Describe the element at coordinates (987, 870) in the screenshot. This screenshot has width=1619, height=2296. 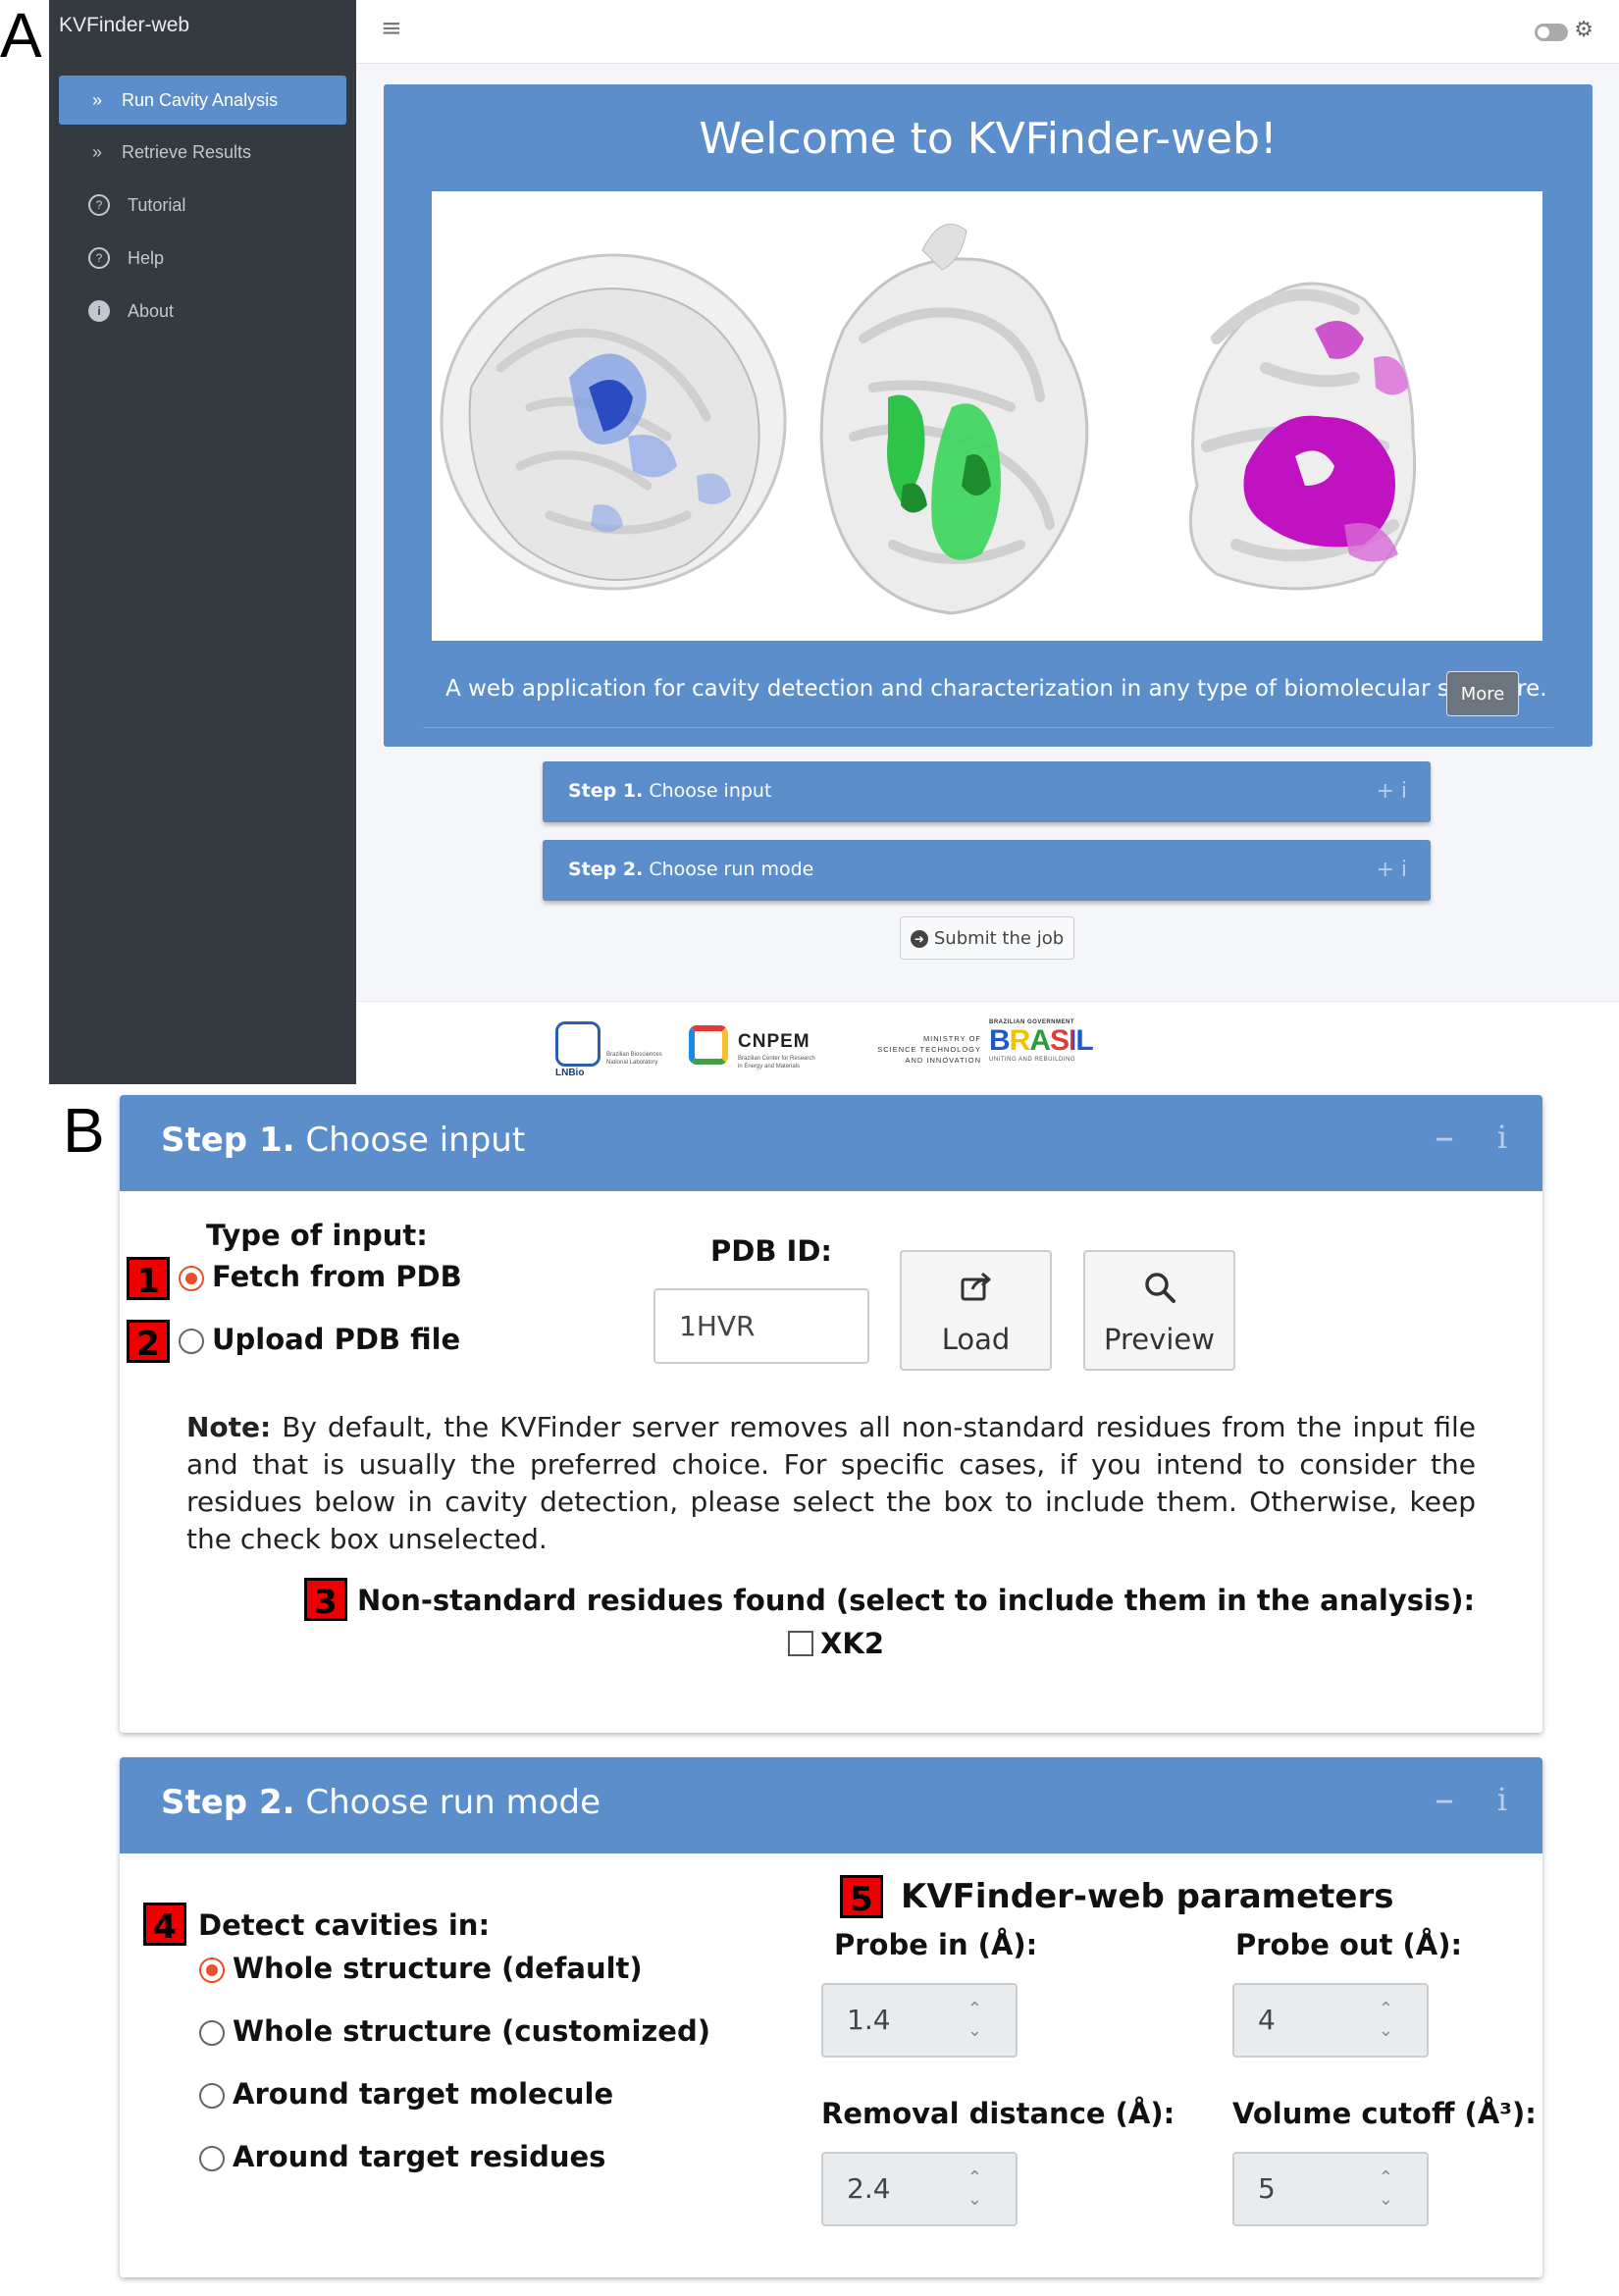
I see `step-2-collapsed-header: Step 2. Choose run mode + i` at that location.